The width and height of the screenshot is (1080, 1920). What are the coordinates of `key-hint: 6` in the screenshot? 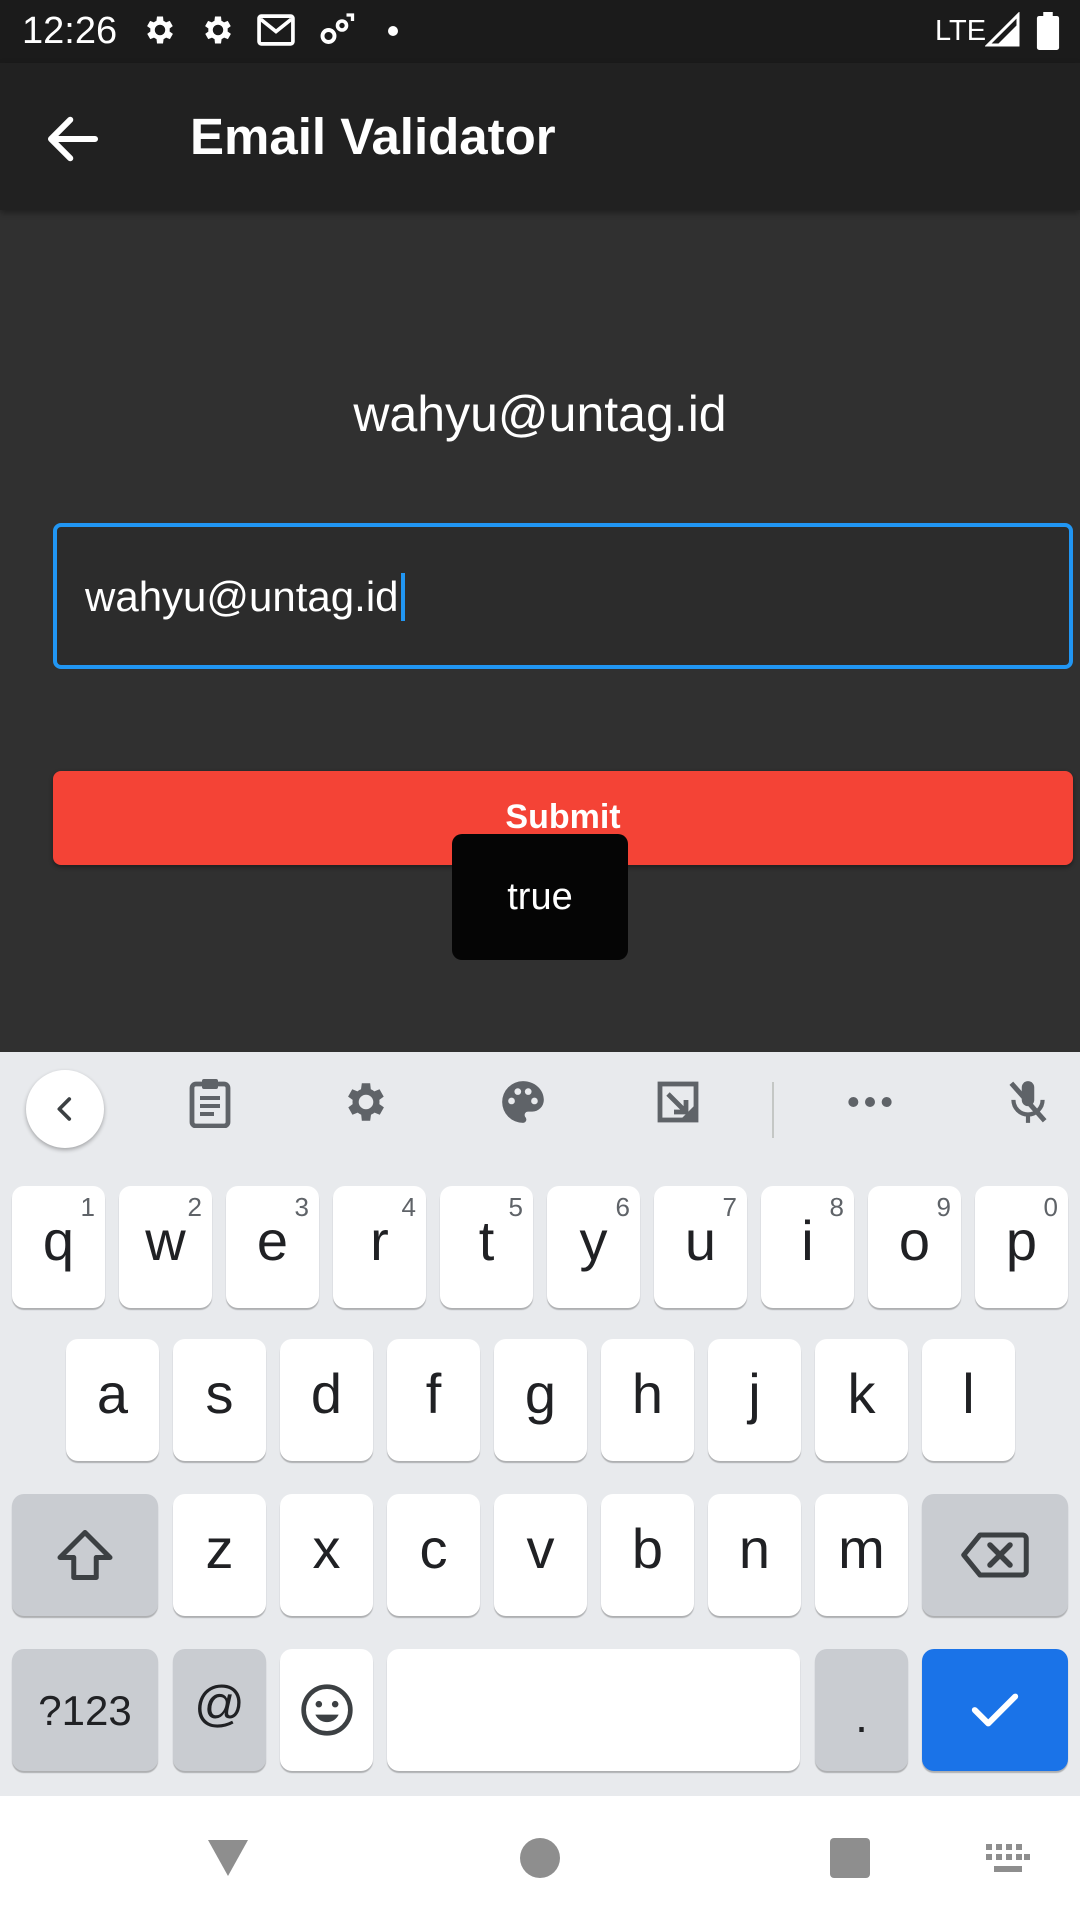 It's located at (622, 1207).